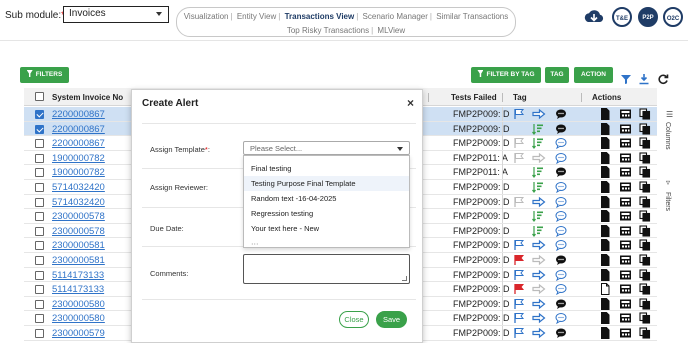 The height and width of the screenshot is (343, 688). What do you see at coordinates (622, 17) in the screenshot?
I see `te-module-button: T&E` at bounding box center [622, 17].